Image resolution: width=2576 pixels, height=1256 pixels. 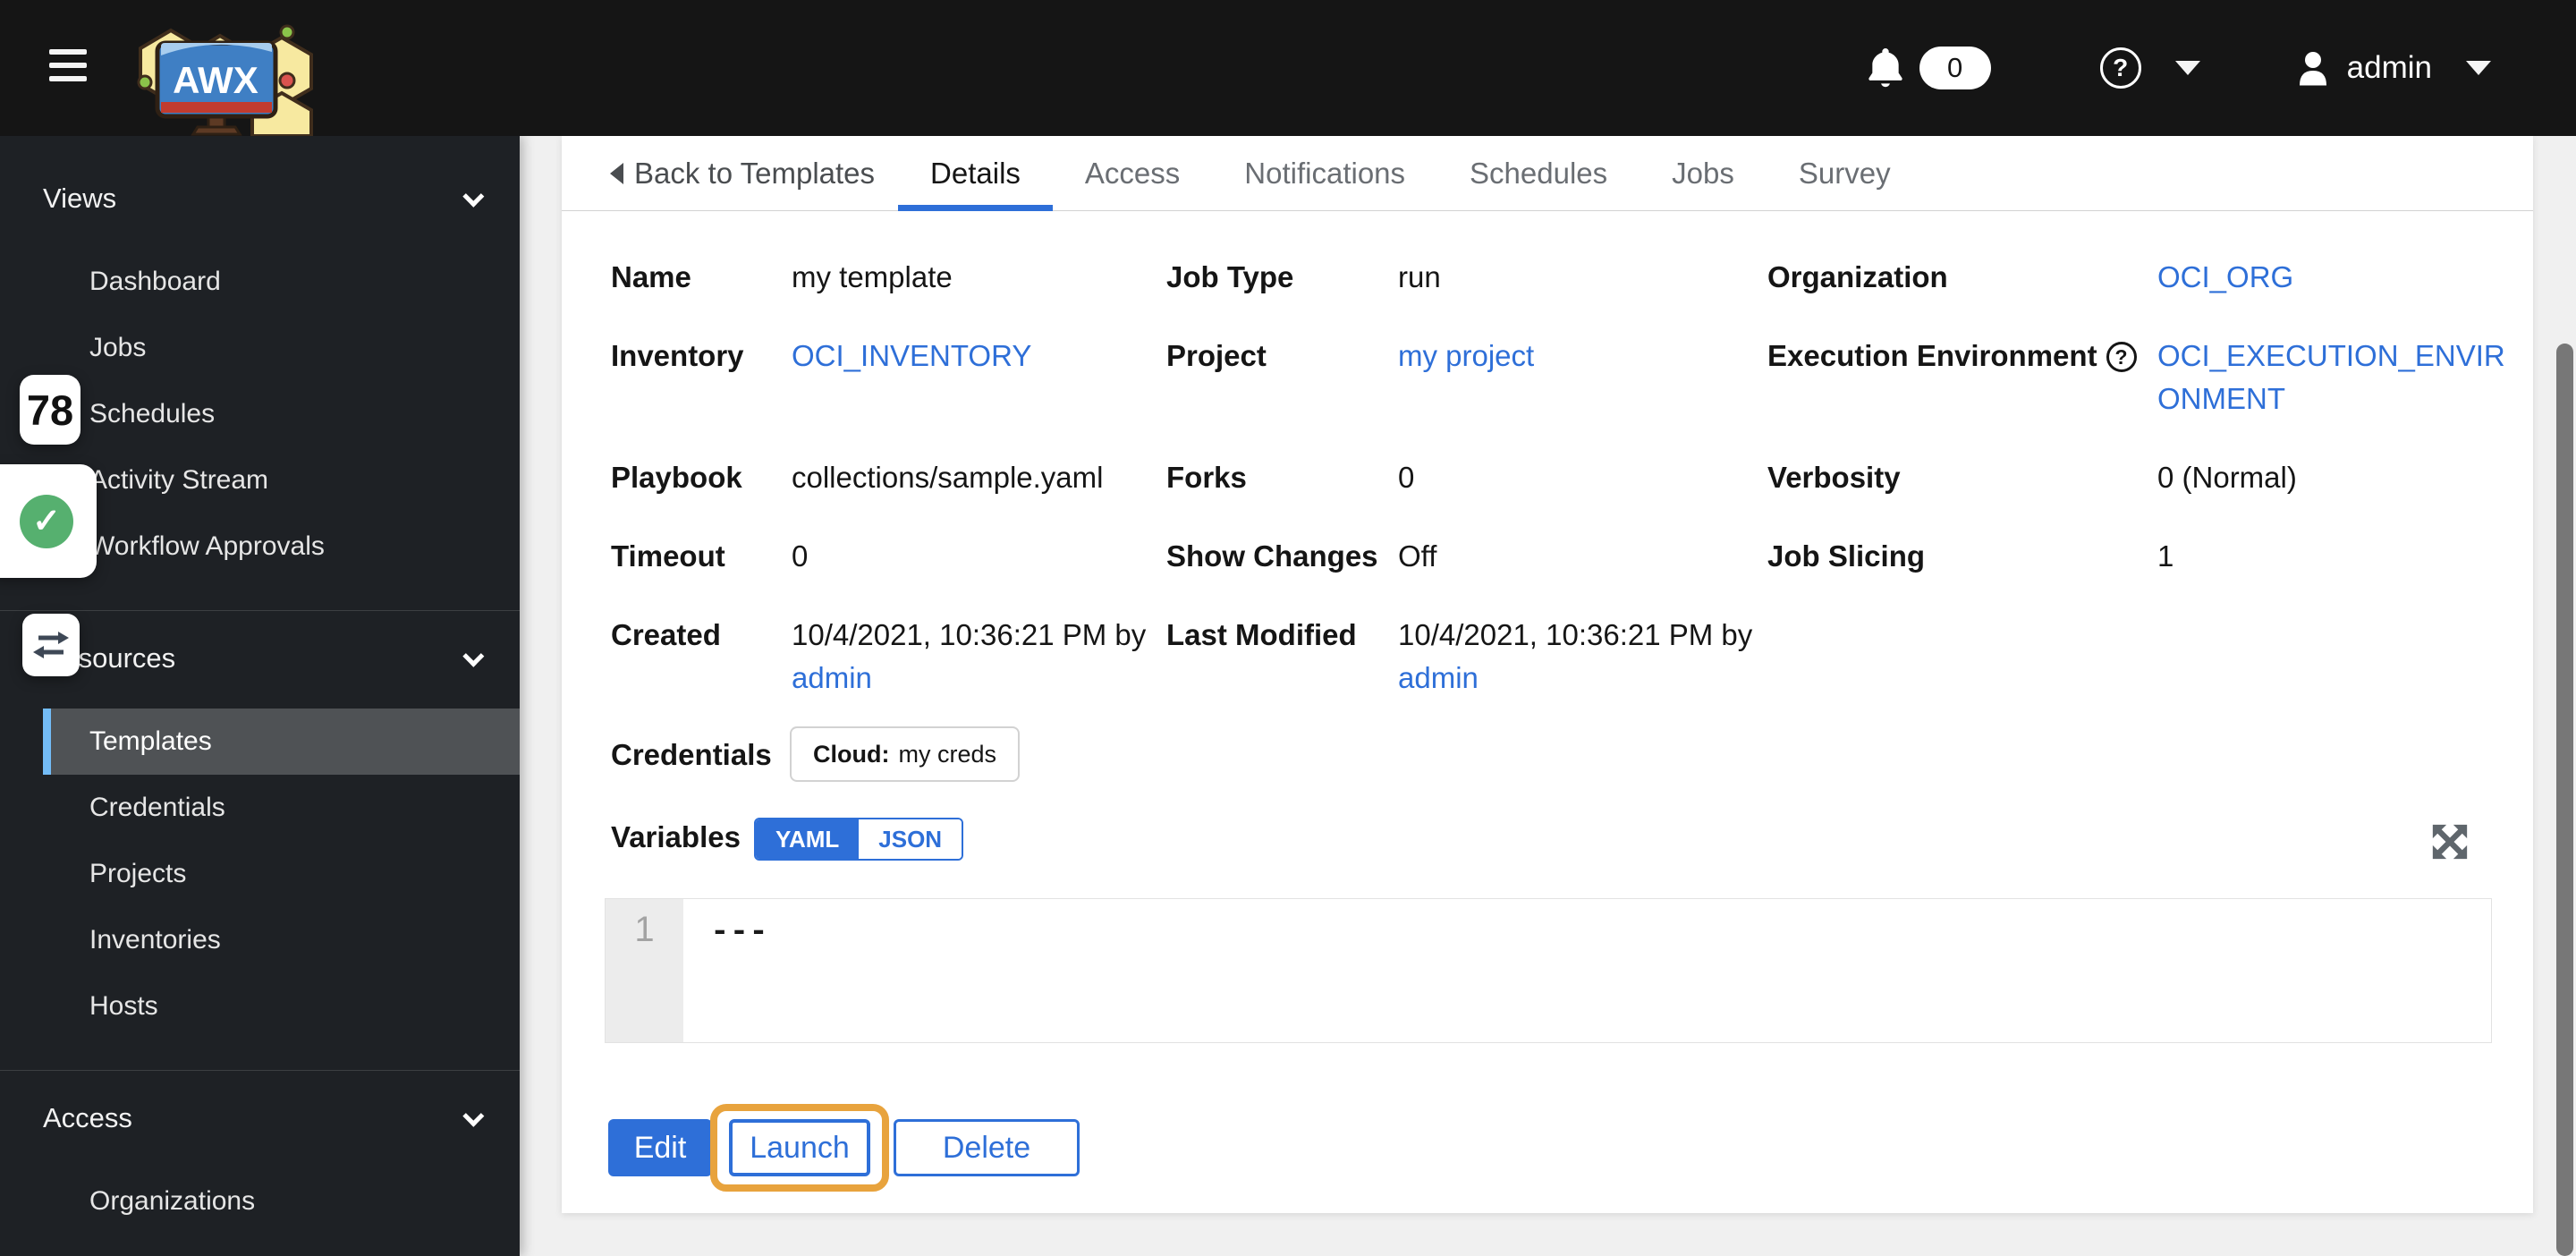 What do you see at coordinates (677, 355) in the screenshot?
I see `field-label-inventory: Inventory` at bounding box center [677, 355].